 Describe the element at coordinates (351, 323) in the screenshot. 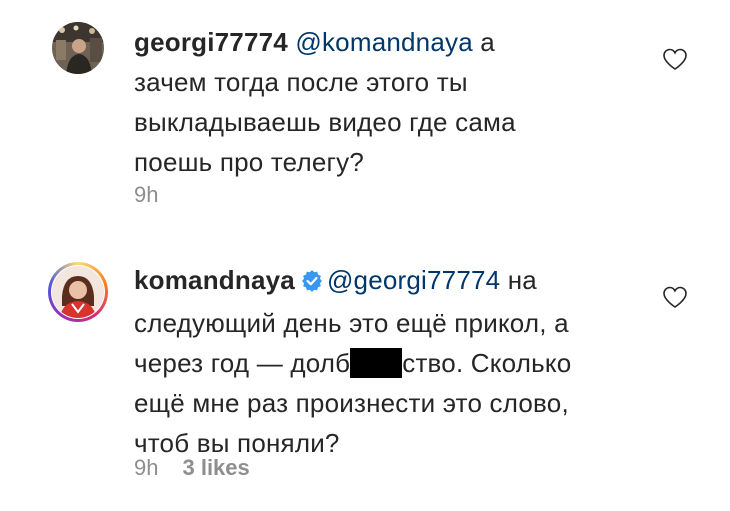

I see `comment-text-line: следующий день это ещё прикол, а` at that location.